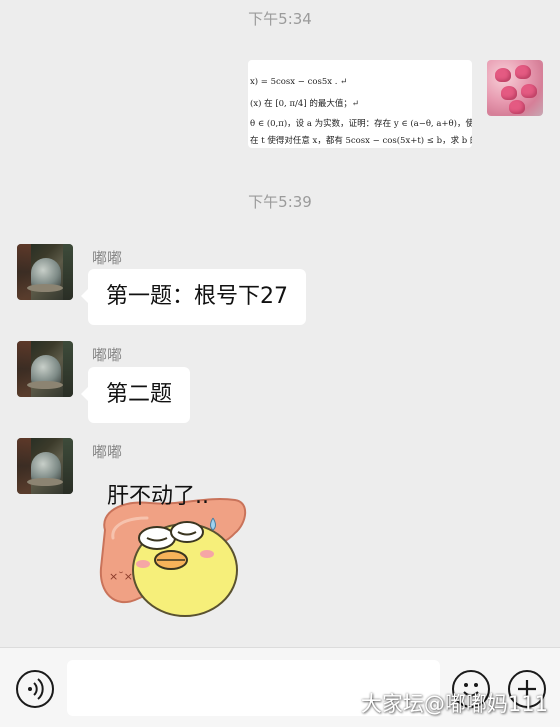  Describe the element at coordinates (280, 202) in the screenshot. I see `timestamp: 下午5:39` at that location.